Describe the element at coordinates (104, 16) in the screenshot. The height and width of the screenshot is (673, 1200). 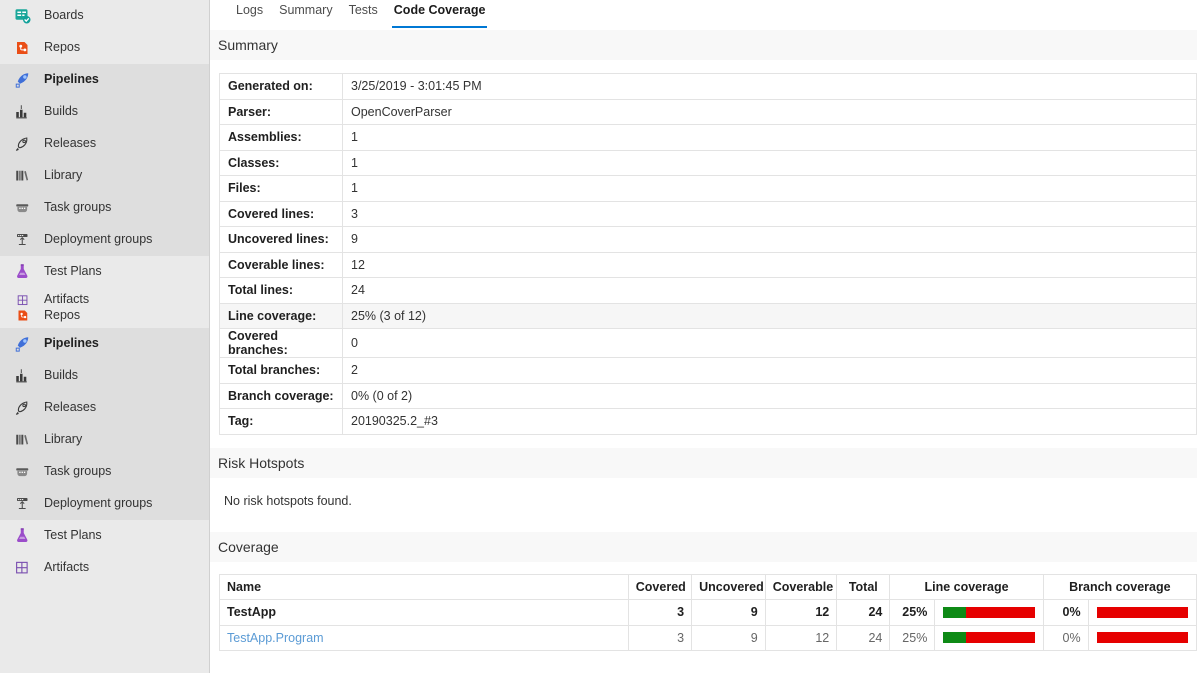
I see `sidebar-item-boards: Boards` at that location.